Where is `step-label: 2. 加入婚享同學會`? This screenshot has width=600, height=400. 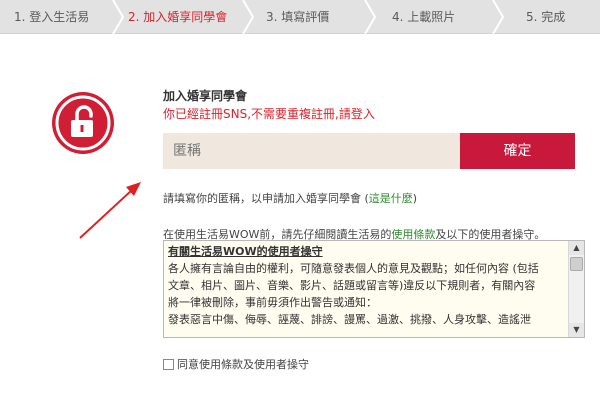 step-label: 2. 加入婚享同學會 is located at coordinates (178, 17).